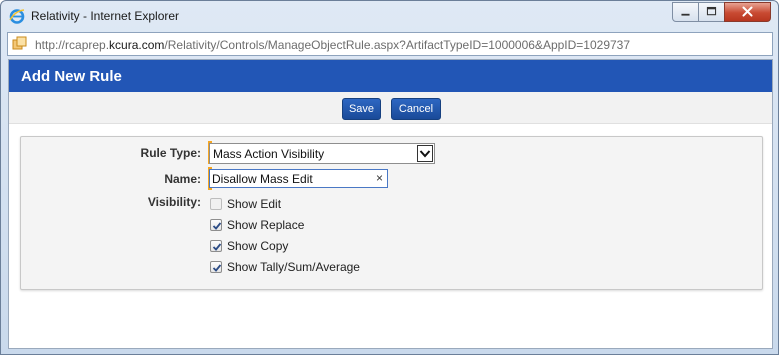  What do you see at coordinates (379, 178) in the screenshot?
I see `clear-icon: ×` at bounding box center [379, 178].